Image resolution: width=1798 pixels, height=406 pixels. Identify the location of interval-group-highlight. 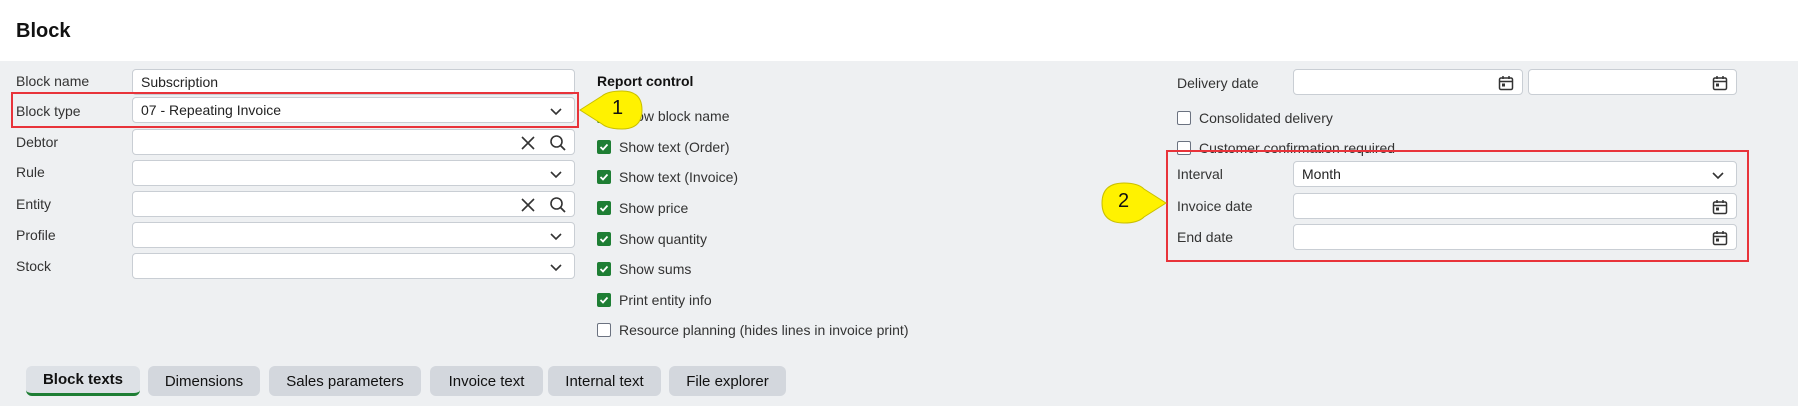
(1457, 206).